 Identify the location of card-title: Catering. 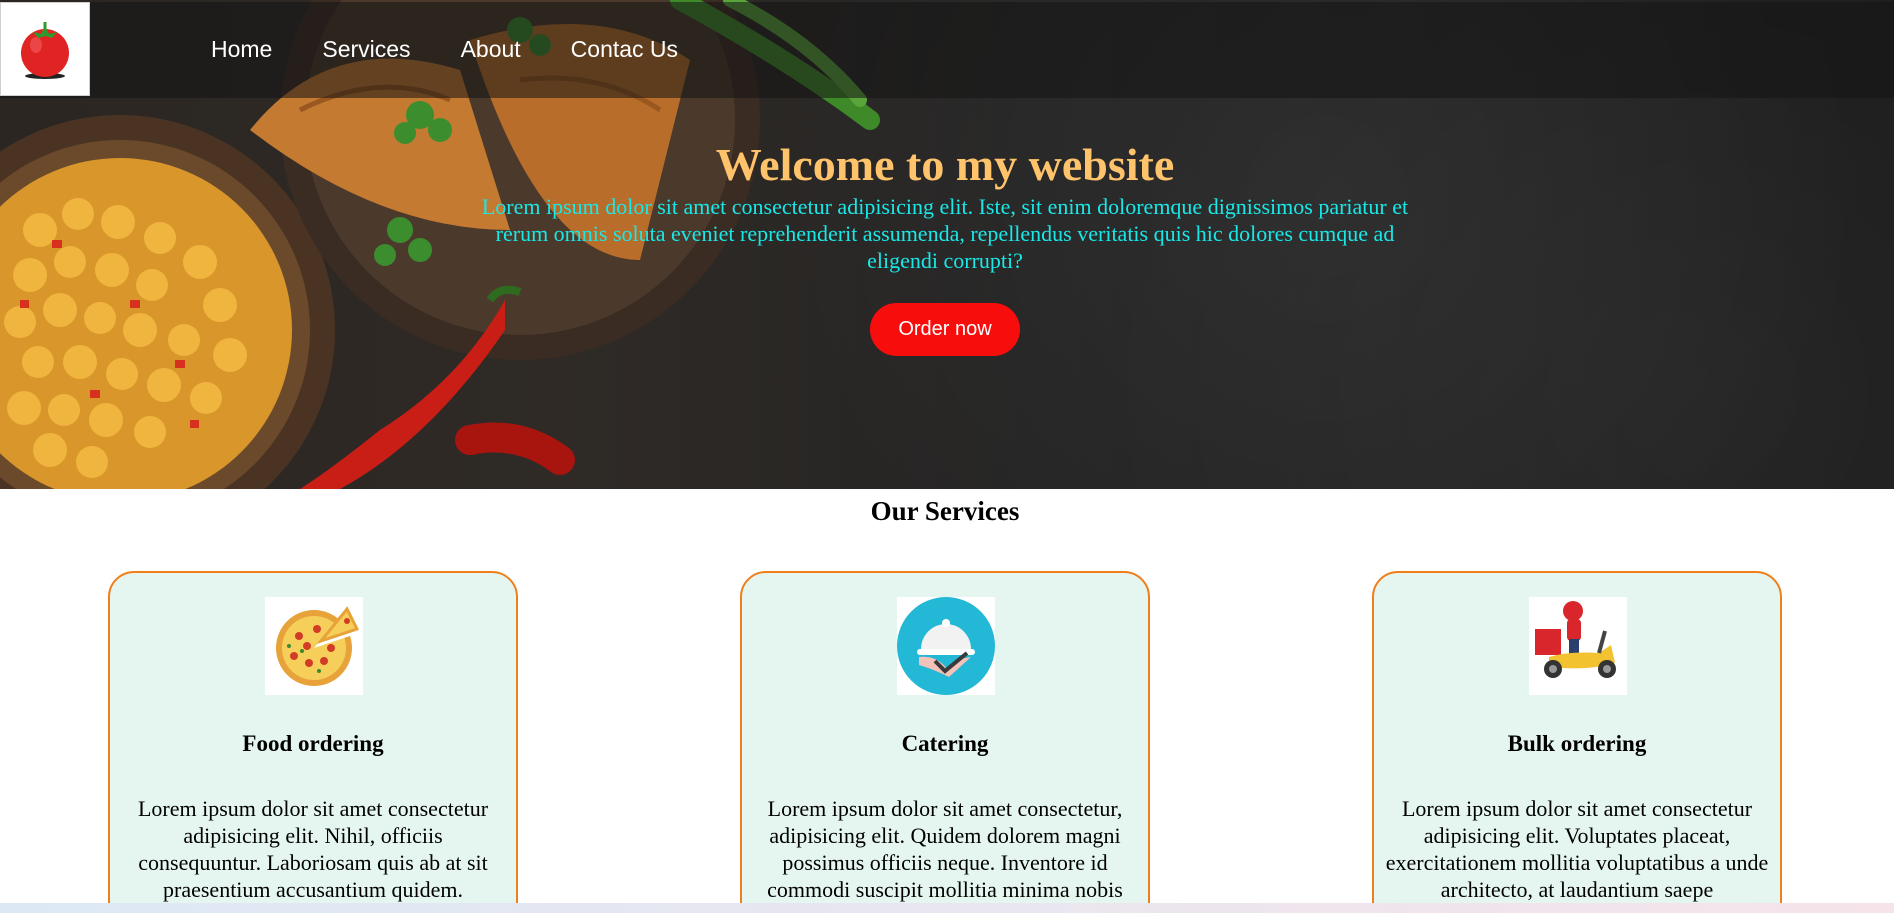
(945, 743).